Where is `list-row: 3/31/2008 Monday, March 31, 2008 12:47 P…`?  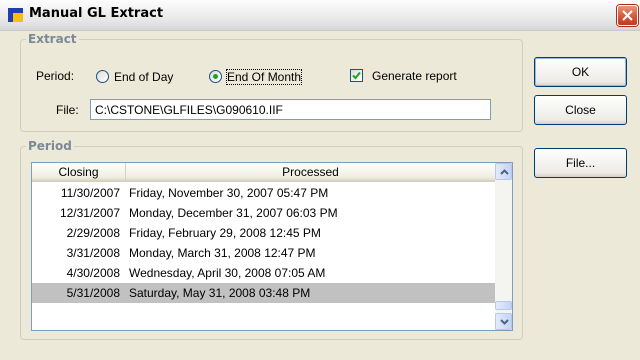
list-row: 3/31/2008 Monday, March 31, 2008 12:47 P… is located at coordinates (263, 253).